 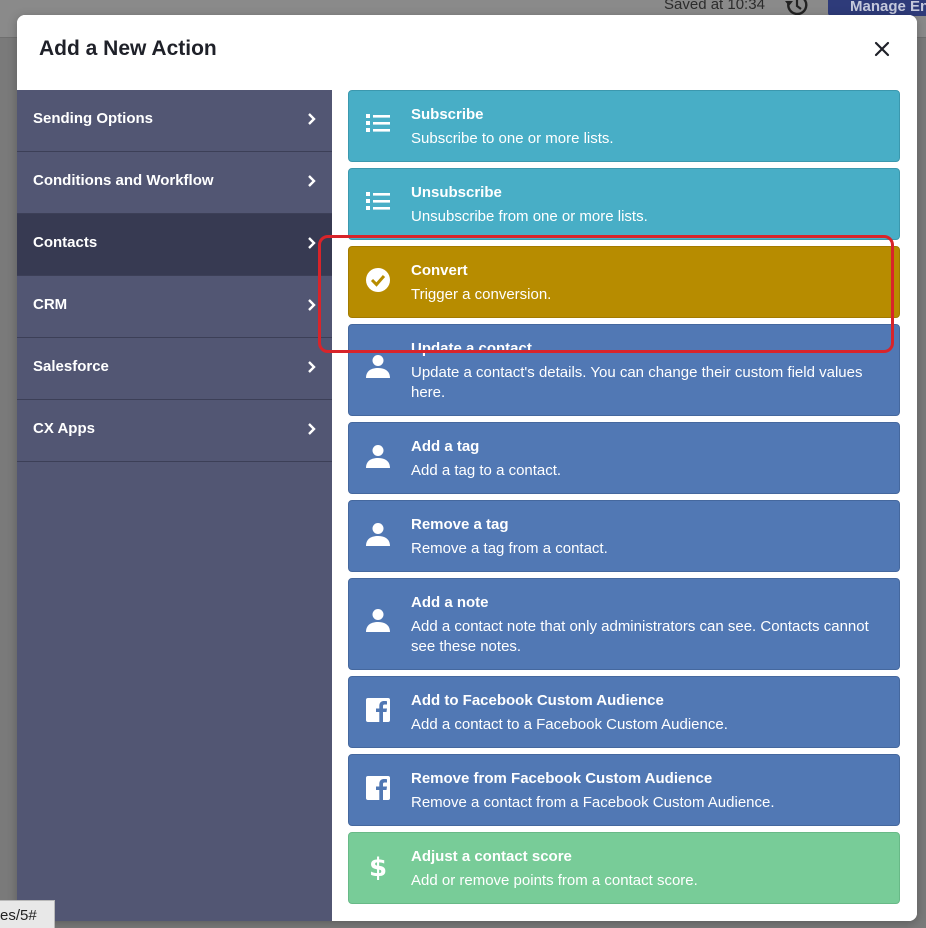 I want to click on sidebar-item-label: CX Apps, so click(x=64, y=428).